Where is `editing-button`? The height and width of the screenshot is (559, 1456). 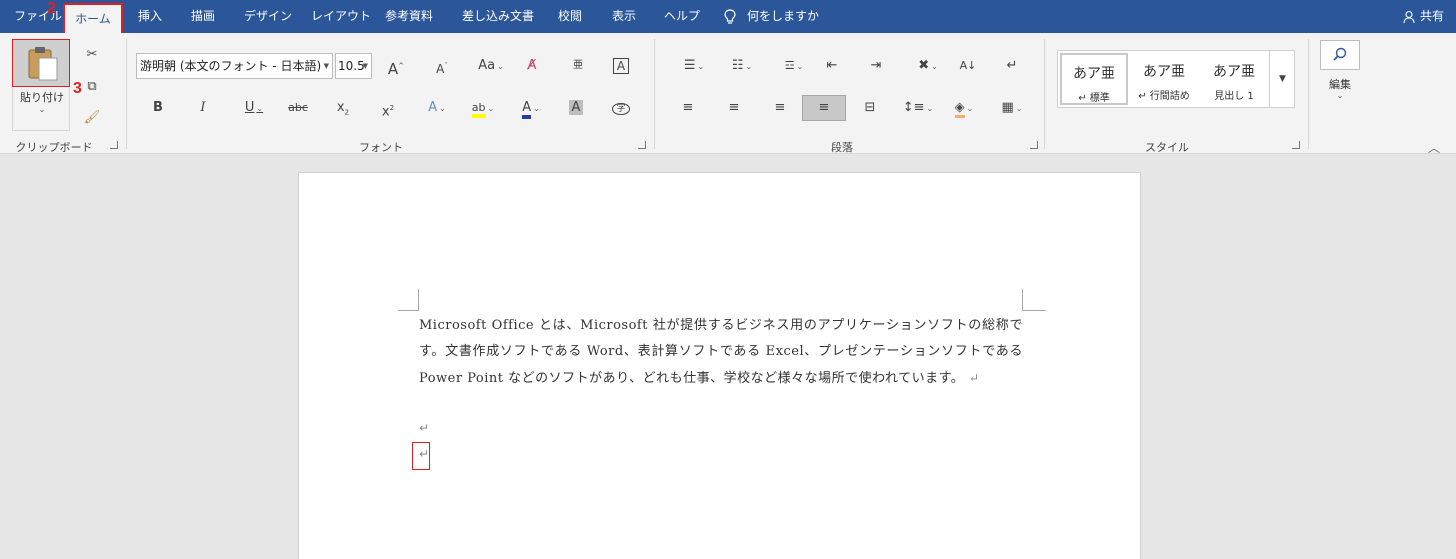
editing-button is located at coordinates (1340, 55).